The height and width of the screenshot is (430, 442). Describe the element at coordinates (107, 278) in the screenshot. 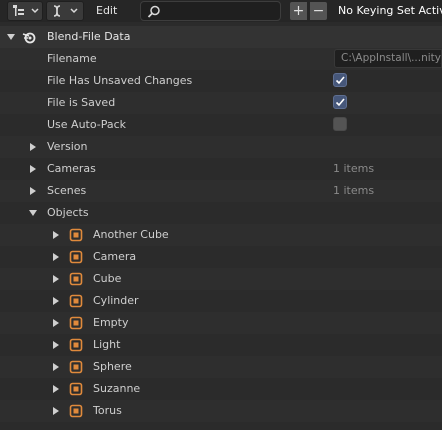

I see `object-name: Cube` at that location.